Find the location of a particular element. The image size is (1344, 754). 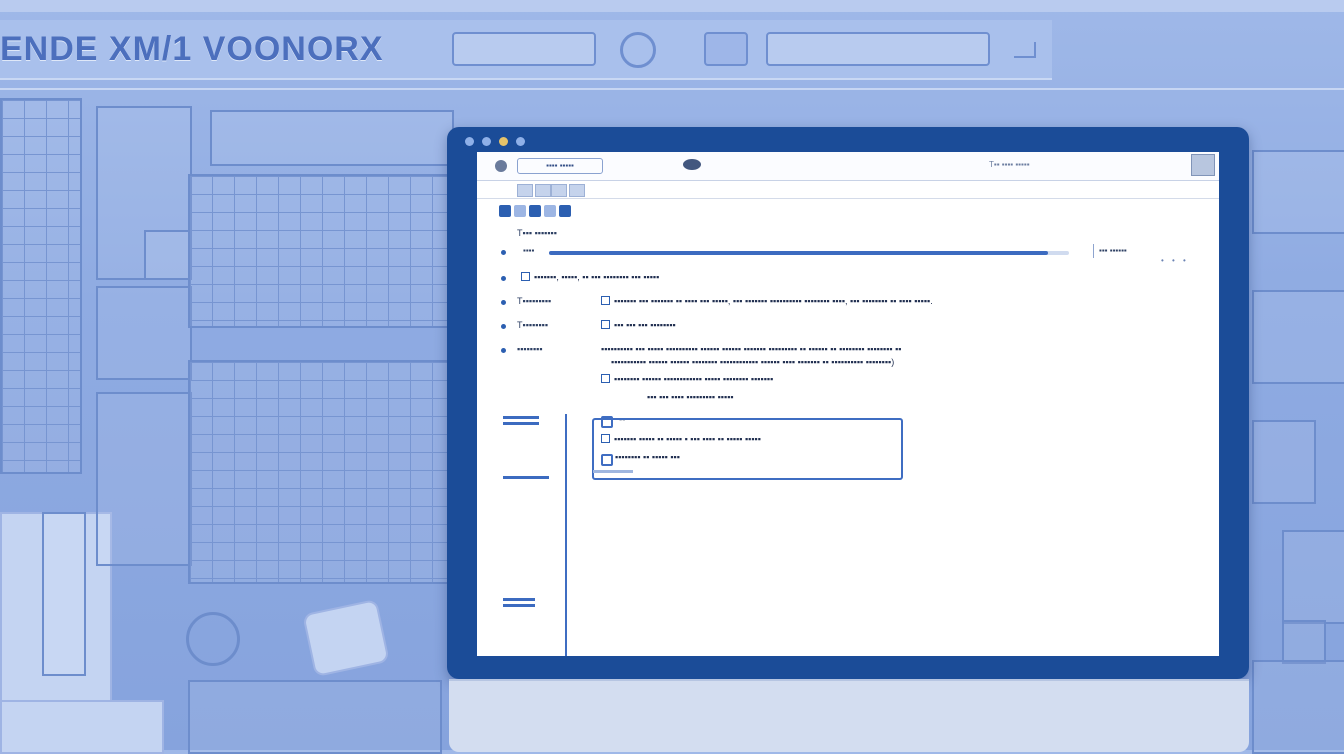

progress-meta: ▪▪▪ ▪▪▪▪▪▪ is located at coordinates (1113, 250).